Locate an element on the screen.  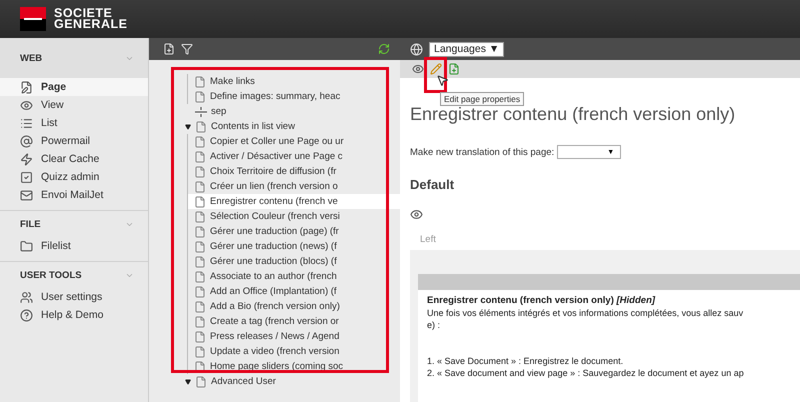
globe-icon is located at coordinates (416, 49).